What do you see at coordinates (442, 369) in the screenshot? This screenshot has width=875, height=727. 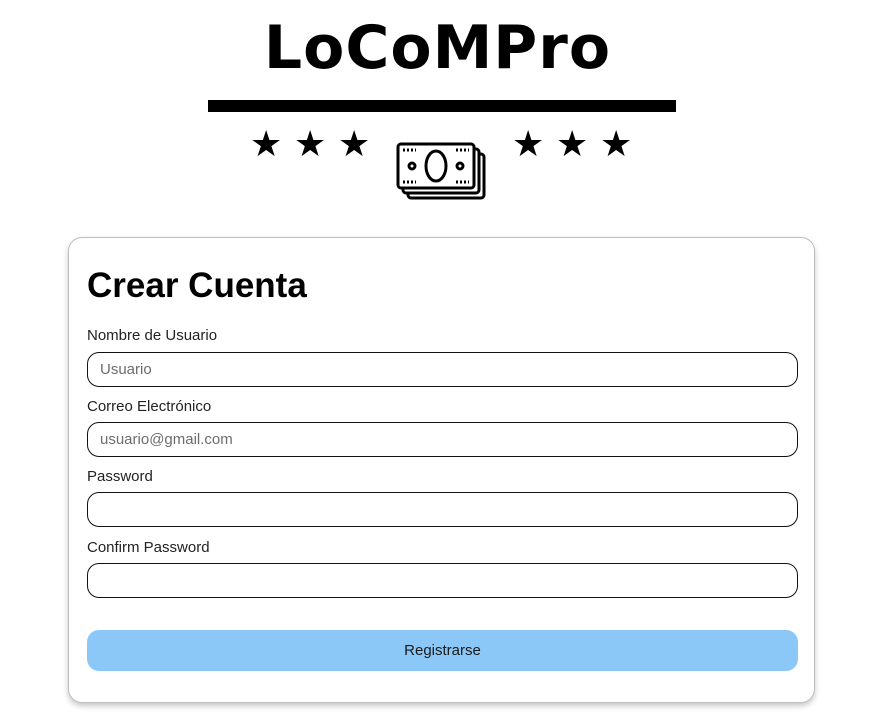 I see `username-input` at bounding box center [442, 369].